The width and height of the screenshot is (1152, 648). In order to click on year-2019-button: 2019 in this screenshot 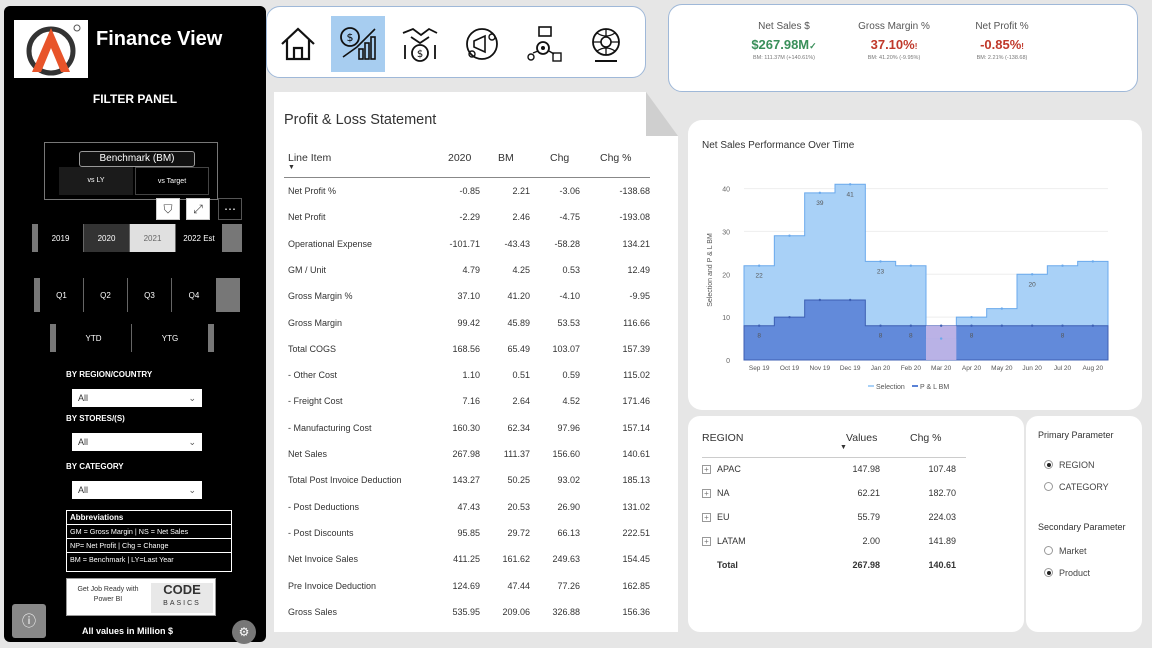, I will do `click(61, 238)`.